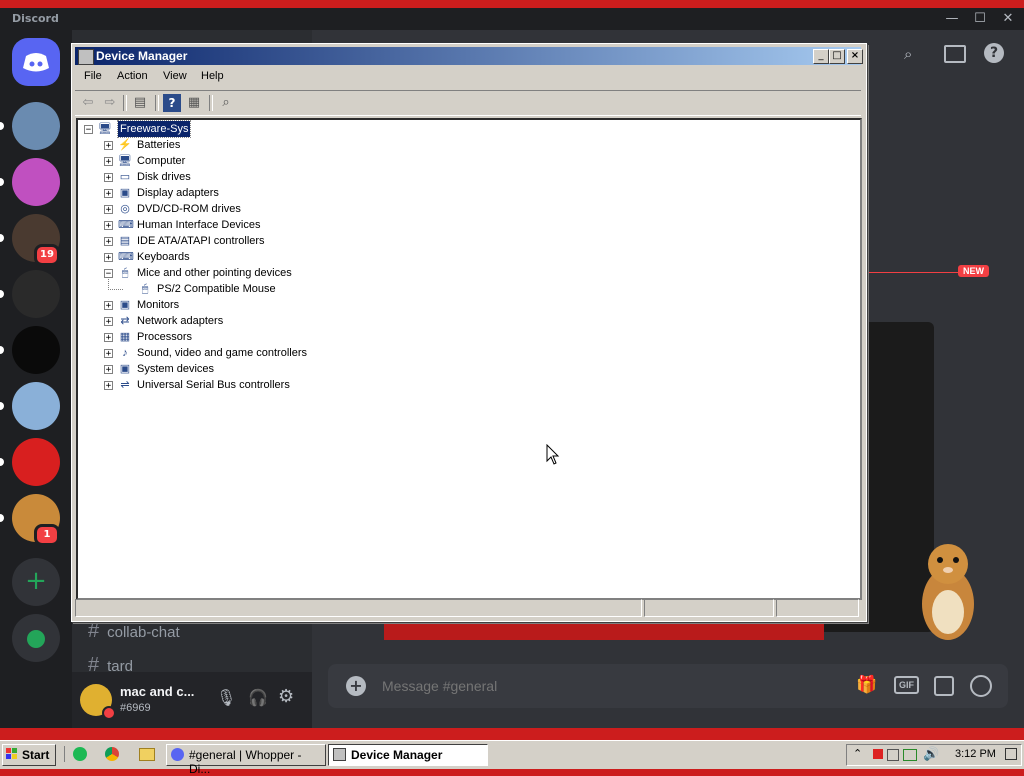 The width and height of the screenshot is (1024, 776). Describe the element at coordinates (602, 686) in the screenshot. I see `message-input` at that location.